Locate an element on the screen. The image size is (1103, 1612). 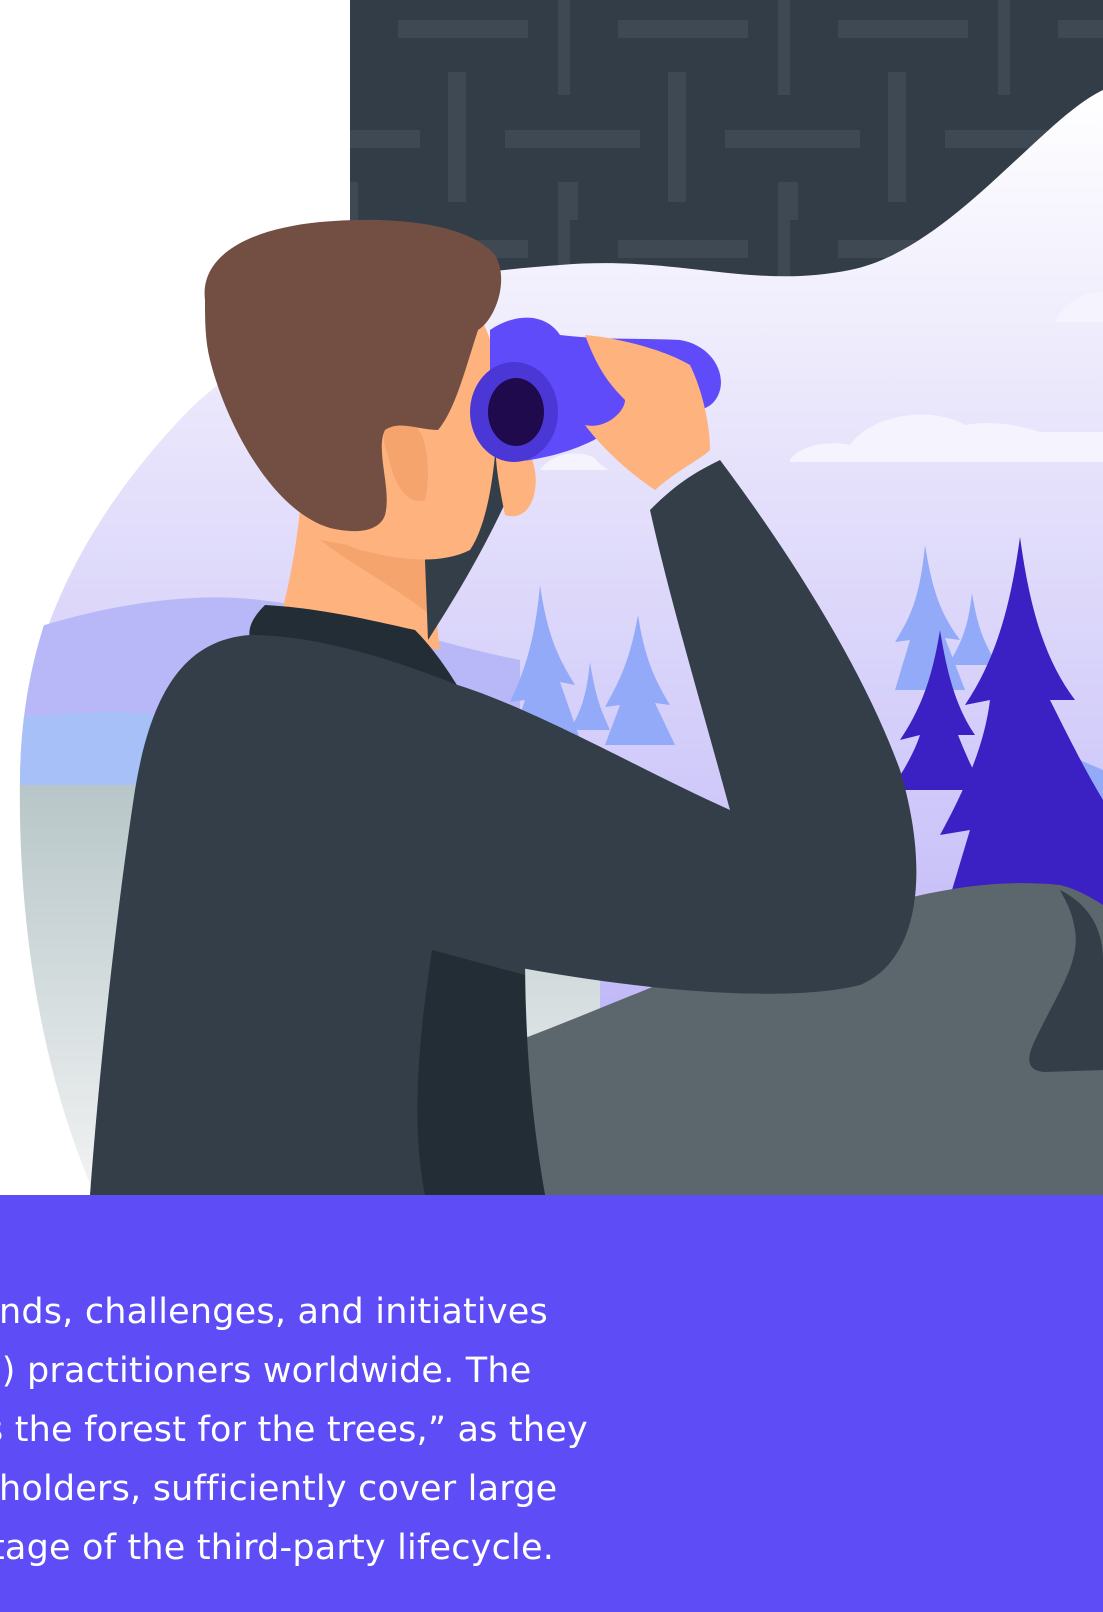
intro-line: stakeholders, sufficiently cover large is located at coordinates (279, 1489).